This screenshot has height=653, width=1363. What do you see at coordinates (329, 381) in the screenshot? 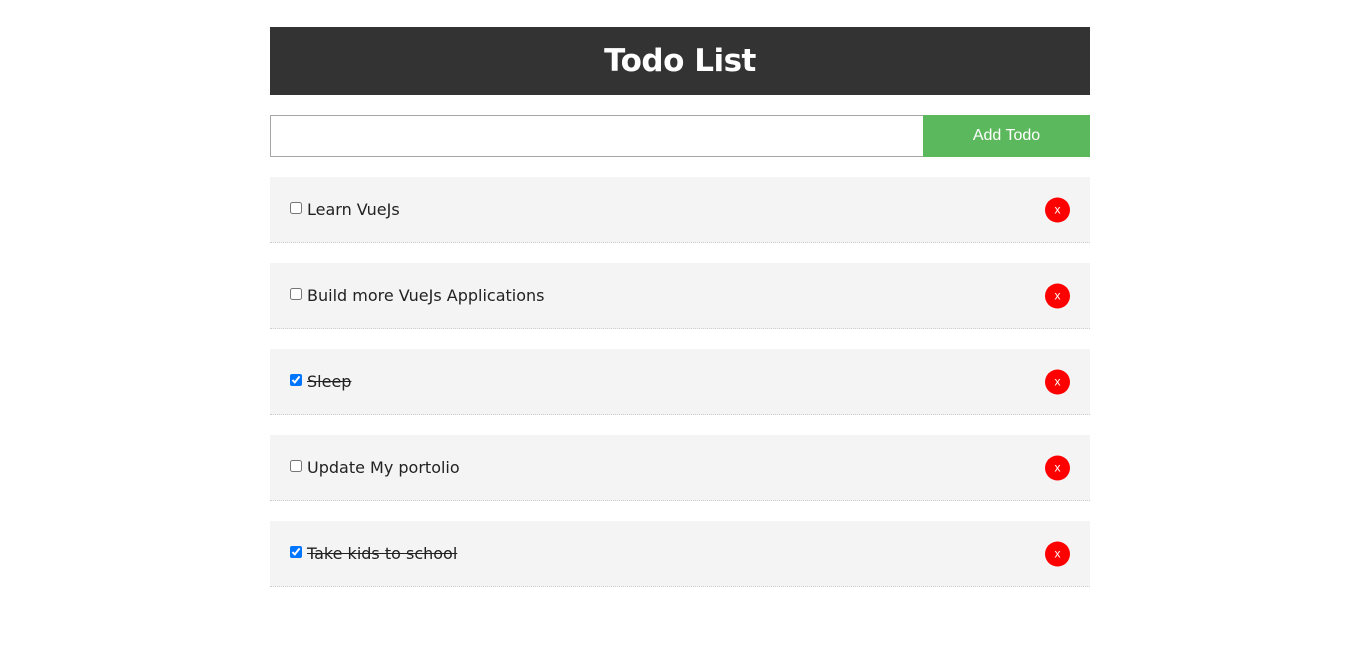
I see `todo-title: Sleep` at bounding box center [329, 381].